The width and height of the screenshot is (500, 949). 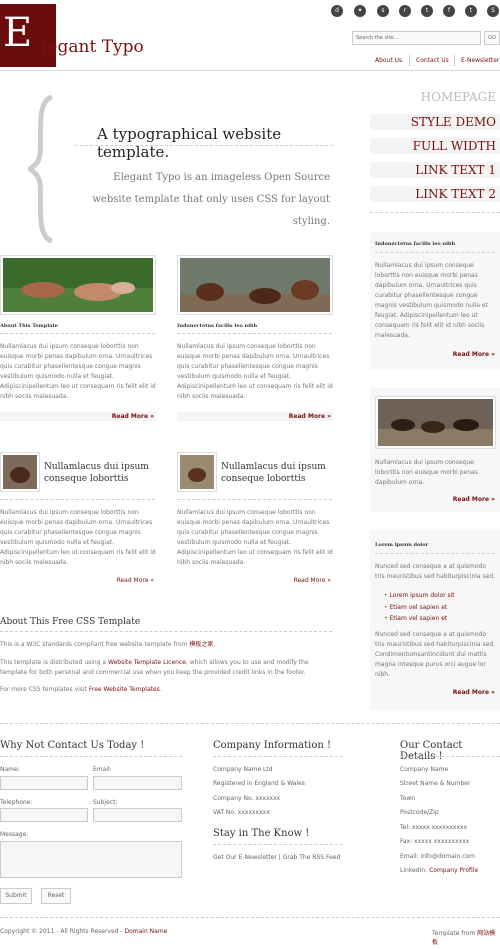 I want to click on nav-about-us: About Us, so click(x=388, y=60).